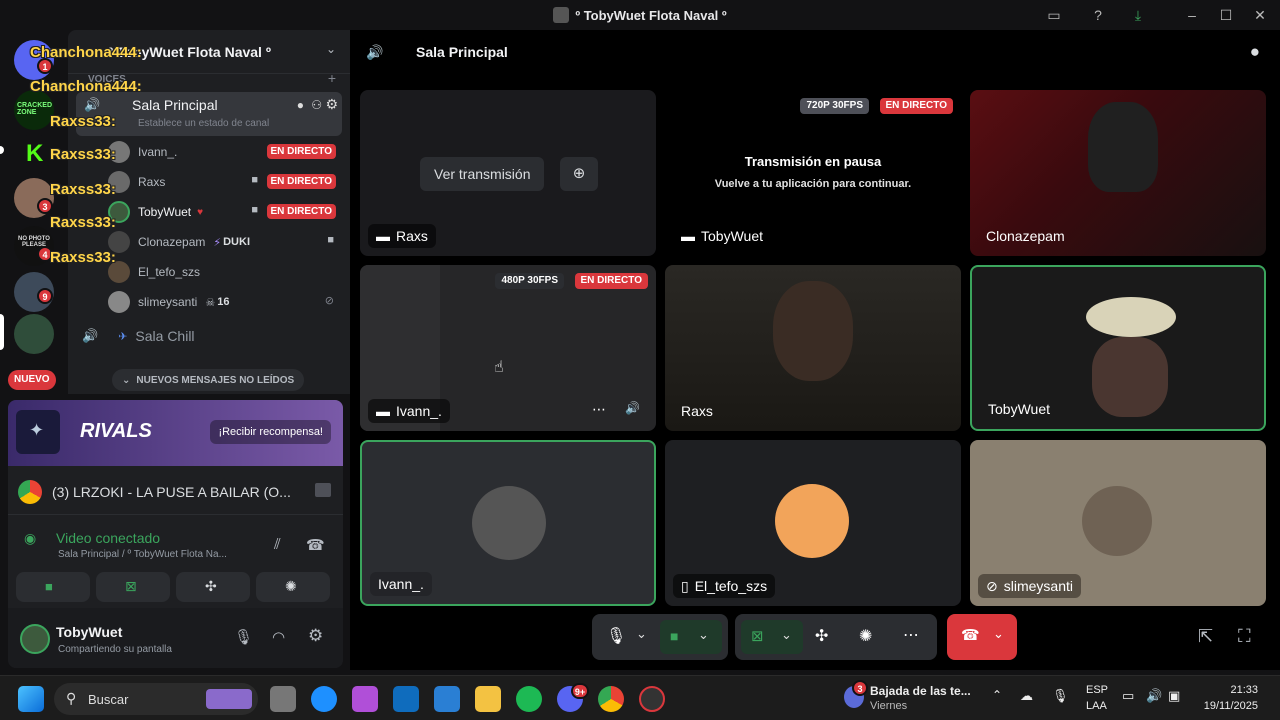 The height and width of the screenshot is (720, 1280). I want to click on camera-button: ■ ⌄, so click(691, 637).